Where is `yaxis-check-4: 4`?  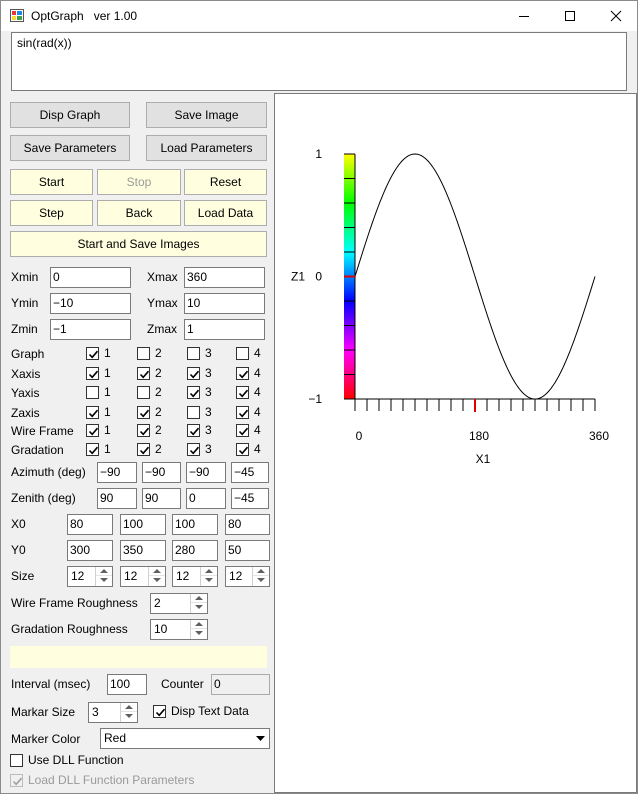 yaxis-check-4: 4 is located at coordinates (248, 393).